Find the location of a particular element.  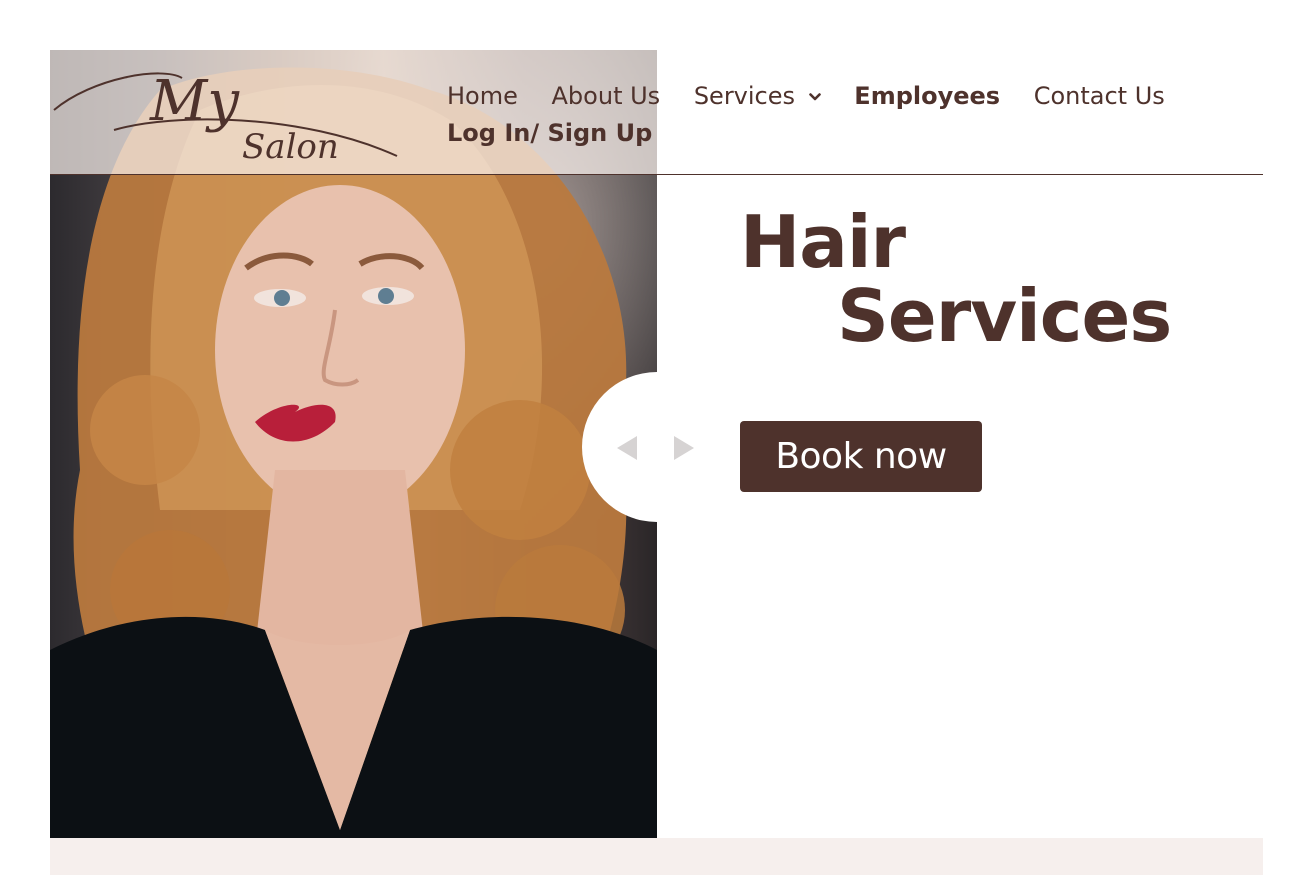

nav-home: Home is located at coordinates (482, 96).